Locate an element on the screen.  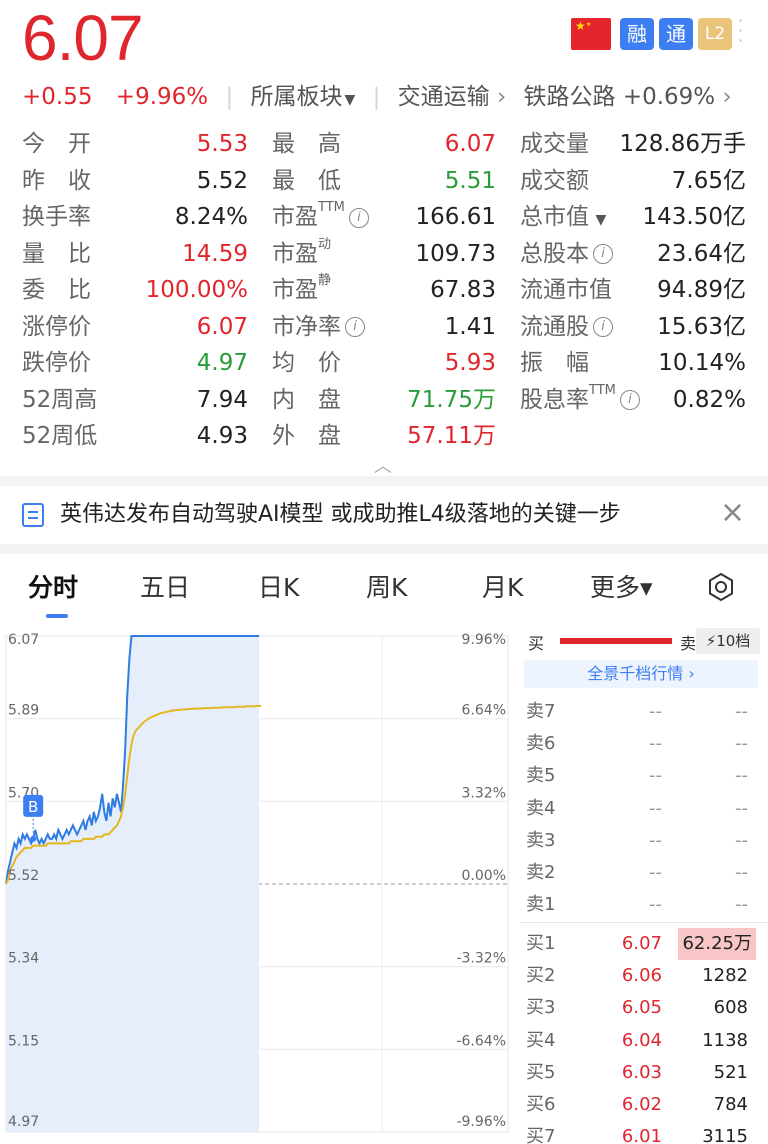
stat-label: 内 盘 is located at coordinates (306, 399).